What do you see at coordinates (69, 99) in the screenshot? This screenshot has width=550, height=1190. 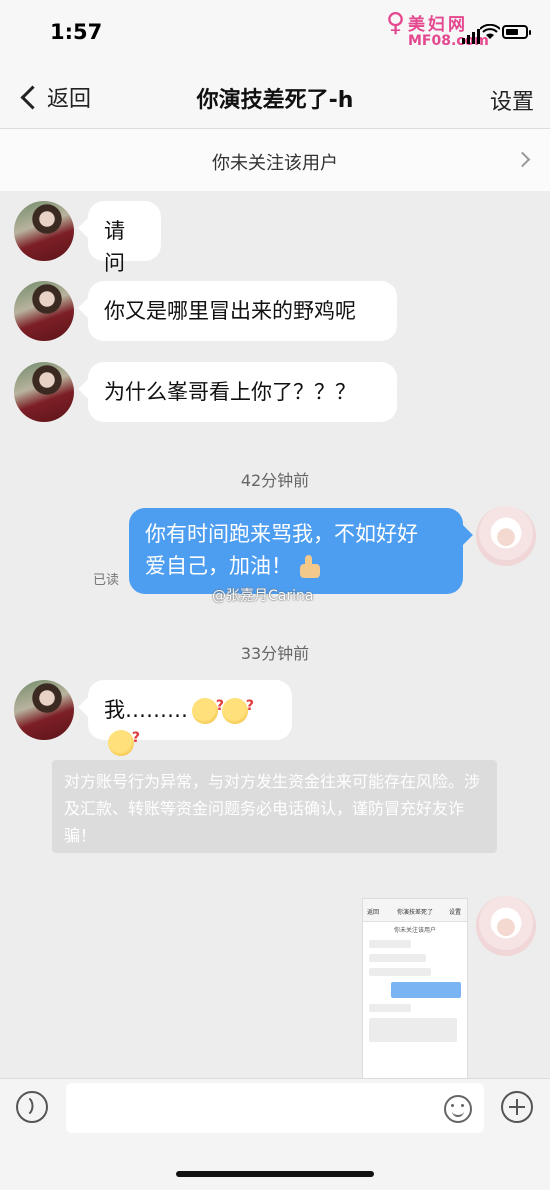 I see `back-label: 返回` at bounding box center [69, 99].